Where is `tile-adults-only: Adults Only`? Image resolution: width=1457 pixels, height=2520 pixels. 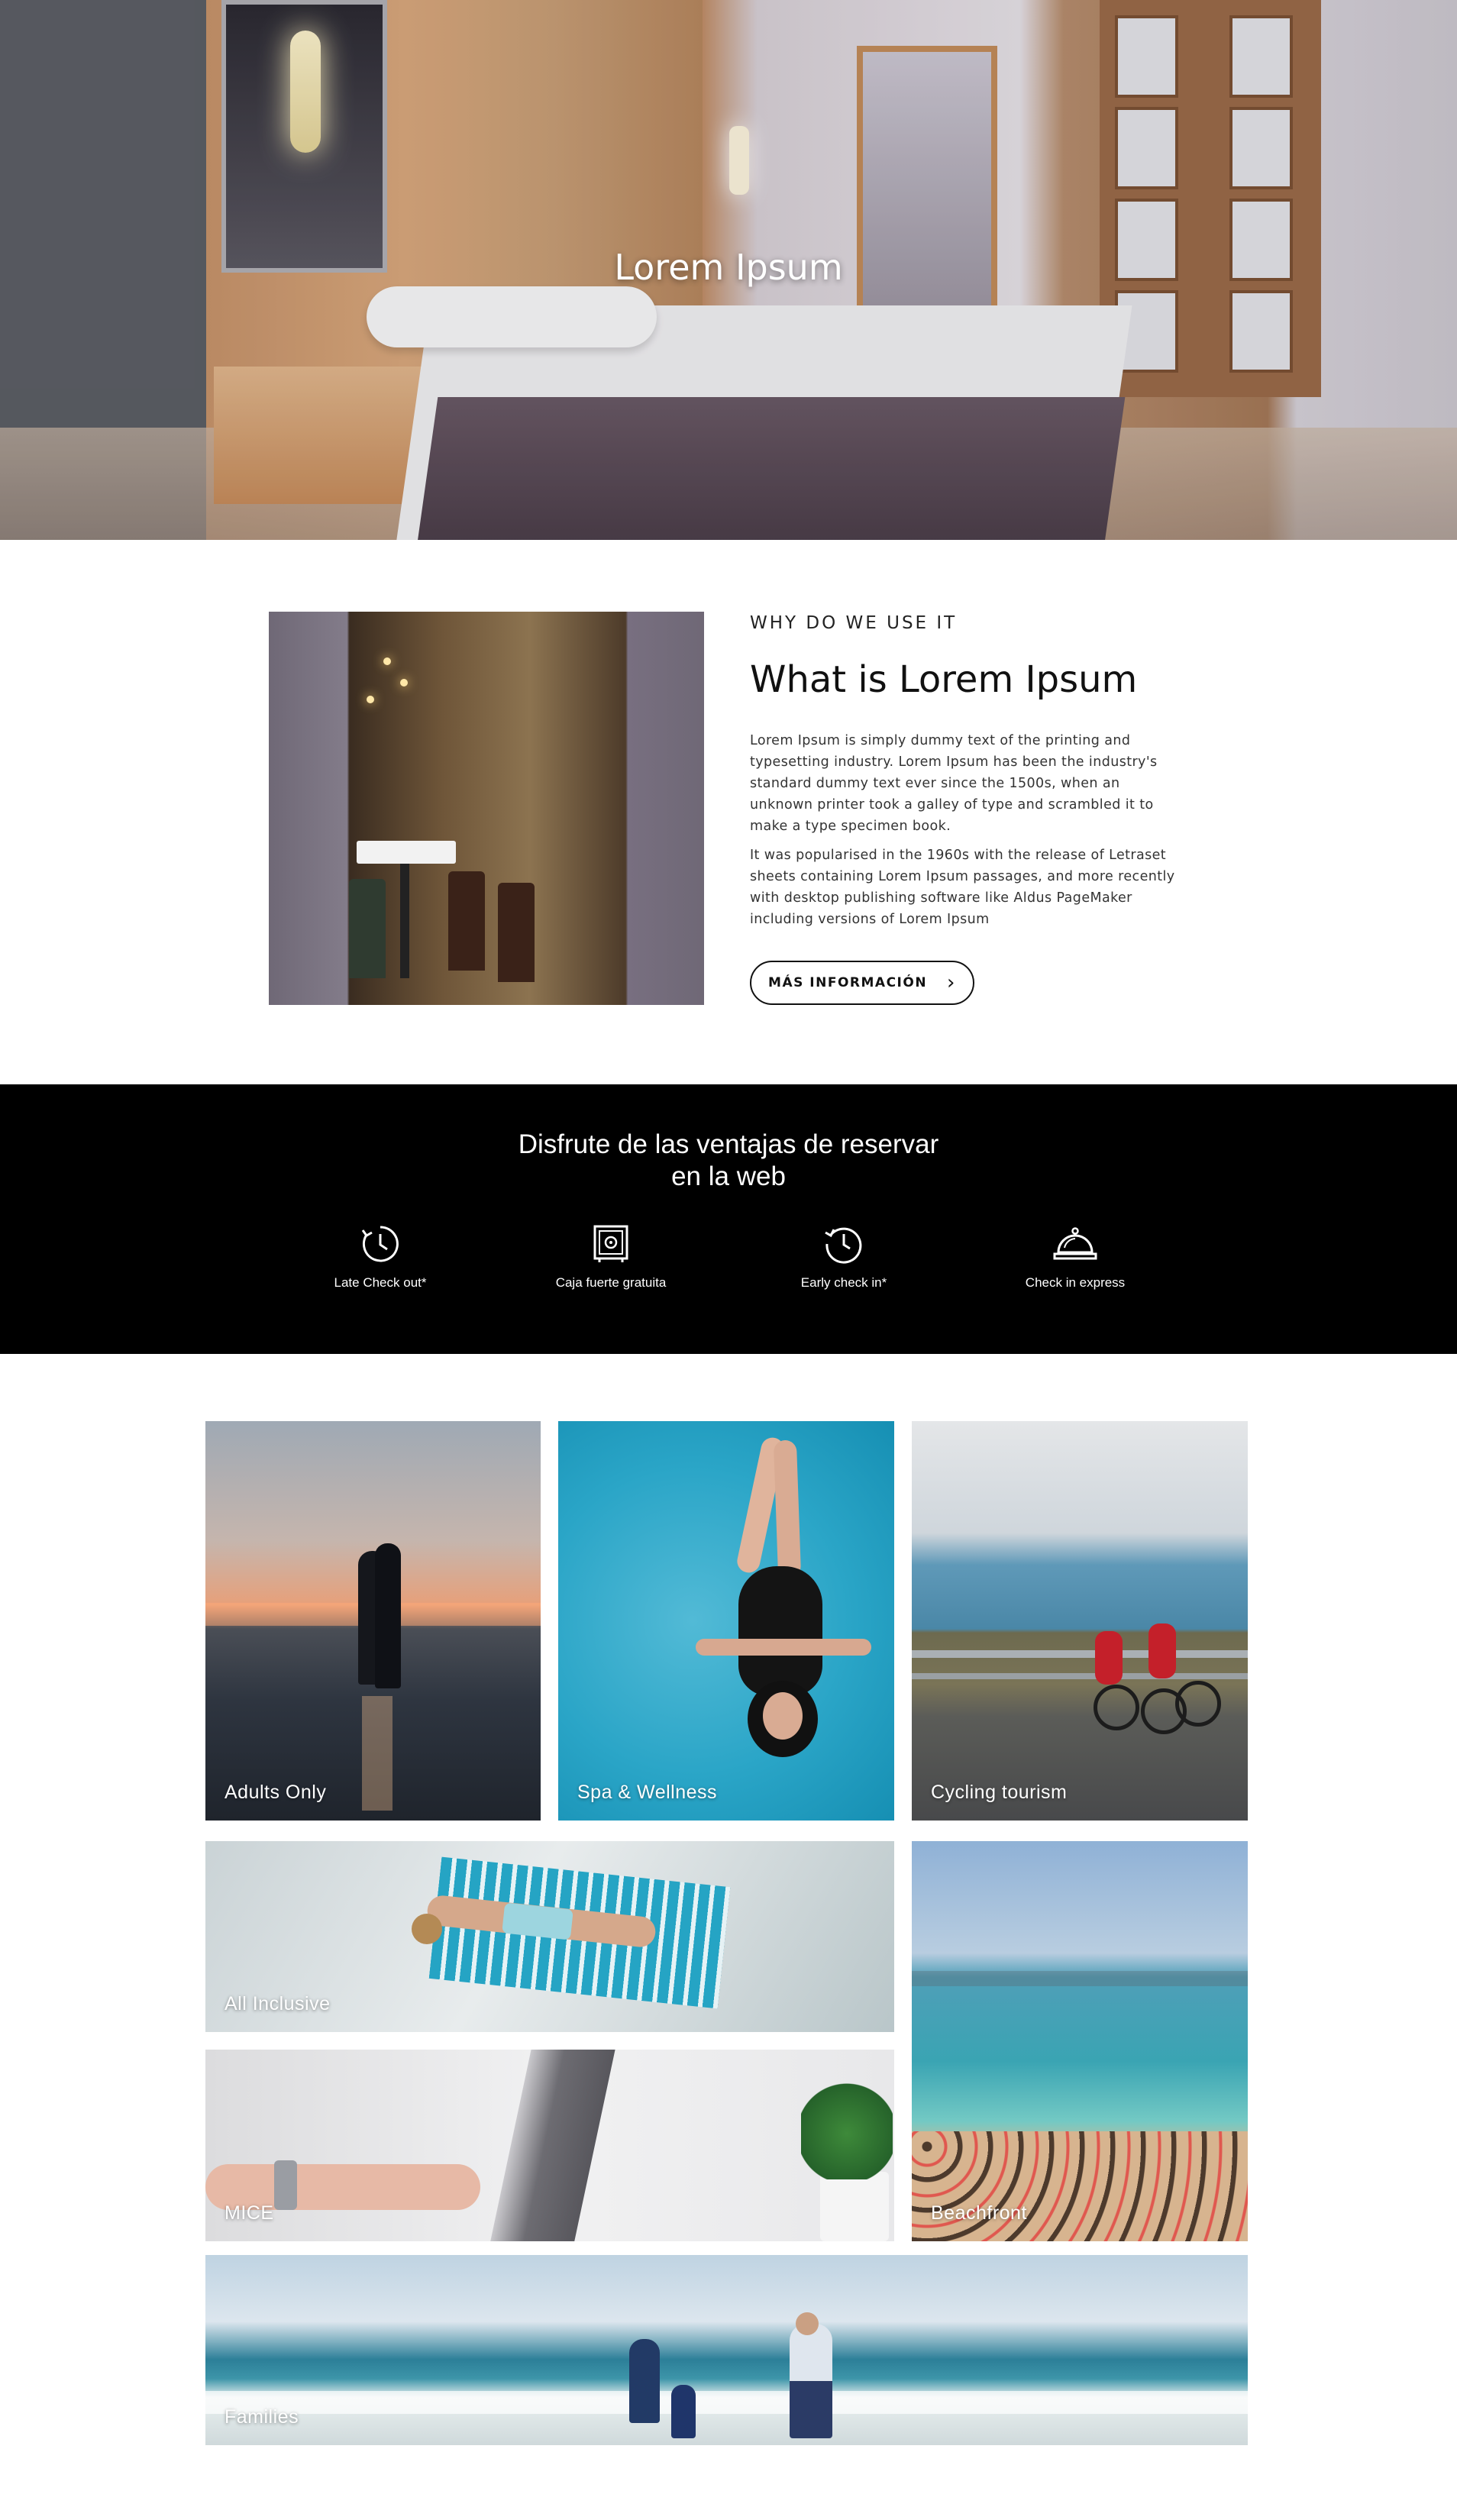
tile-adults-only: Adults Only is located at coordinates (373, 1621).